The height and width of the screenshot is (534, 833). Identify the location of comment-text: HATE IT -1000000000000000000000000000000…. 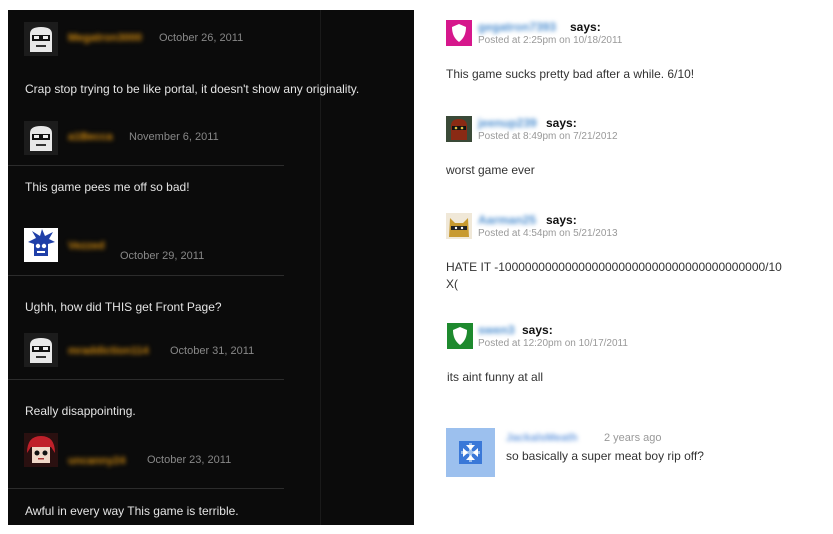
(614, 275).